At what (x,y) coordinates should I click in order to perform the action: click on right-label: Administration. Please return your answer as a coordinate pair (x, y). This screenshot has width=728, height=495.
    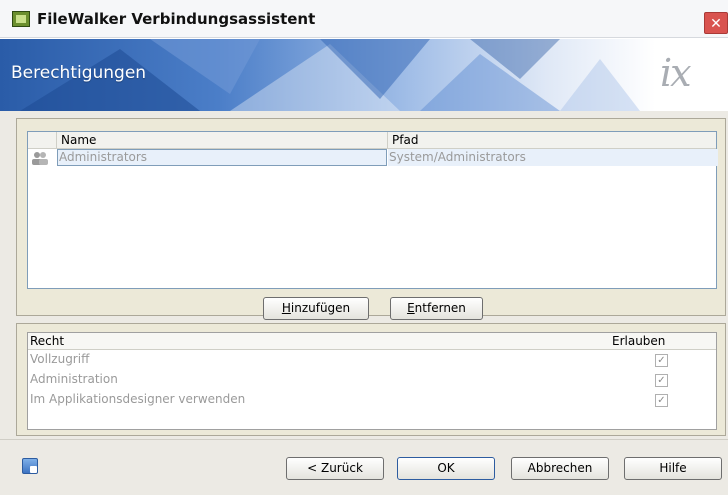
    Looking at the image, I should click on (74, 379).